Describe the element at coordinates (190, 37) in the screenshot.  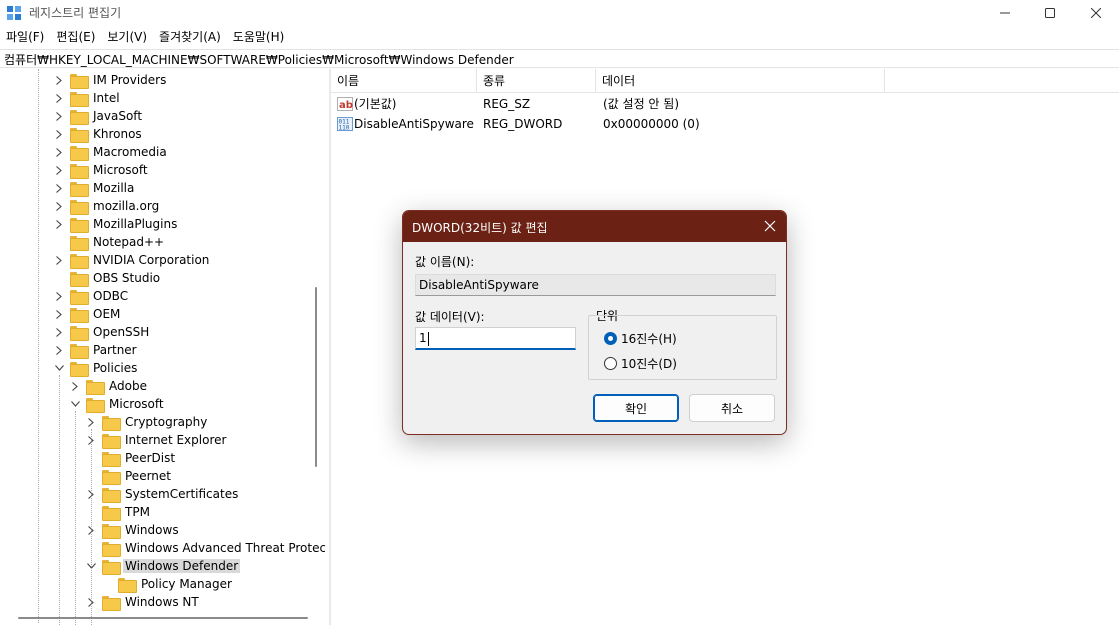
I see `menu-favorites: 즐겨찾기(A)` at that location.